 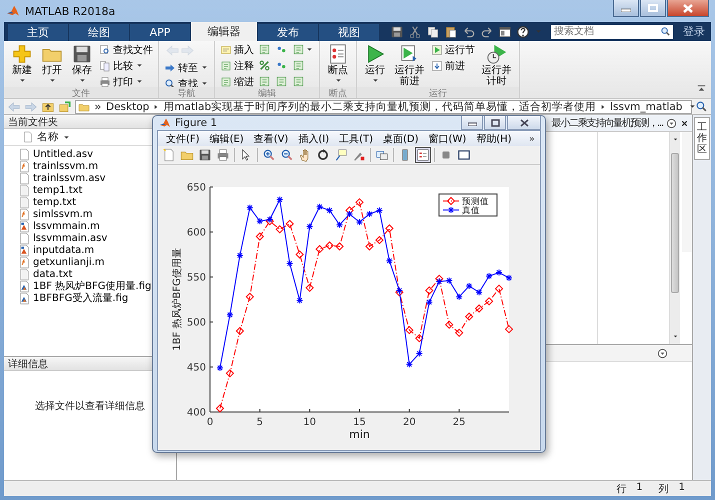 I want to click on file-item: inputdata.m, so click(x=56, y=250).